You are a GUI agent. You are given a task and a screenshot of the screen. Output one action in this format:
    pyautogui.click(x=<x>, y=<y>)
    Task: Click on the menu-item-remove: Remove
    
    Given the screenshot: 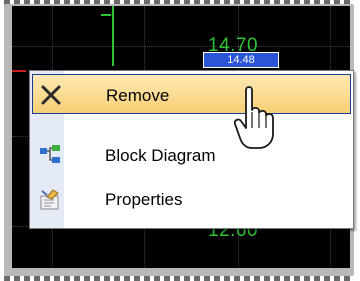 What is the action you would take?
    pyautogui.click(x=191, y=94)
    